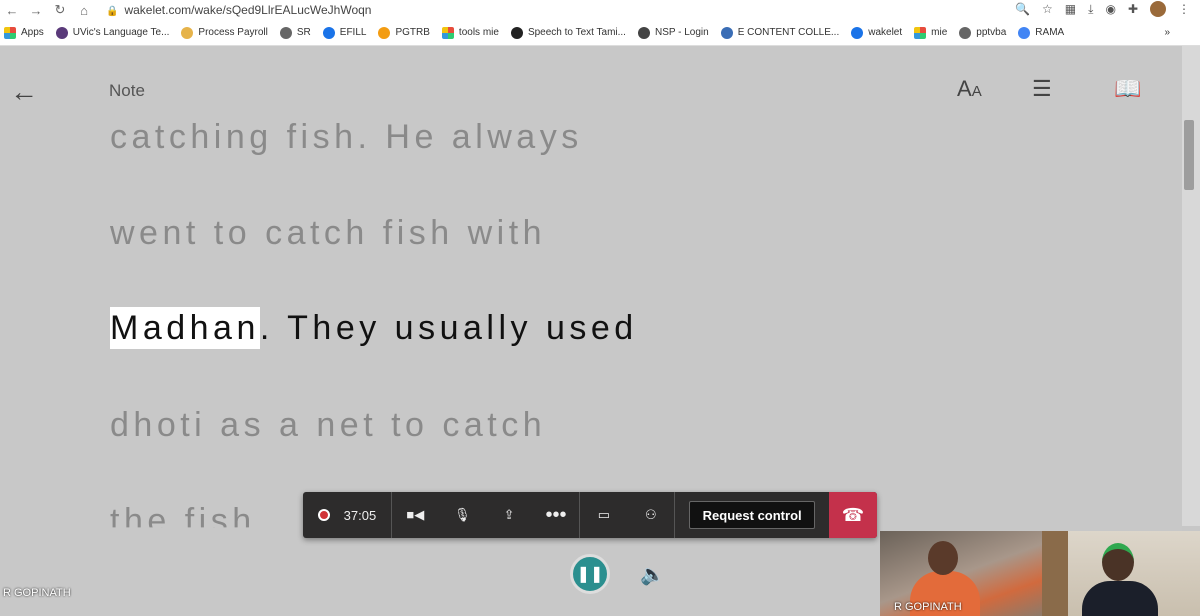 This screenshot has width=1200, height=616. I want to click on bookmark-label: mie, so click(939, 32).